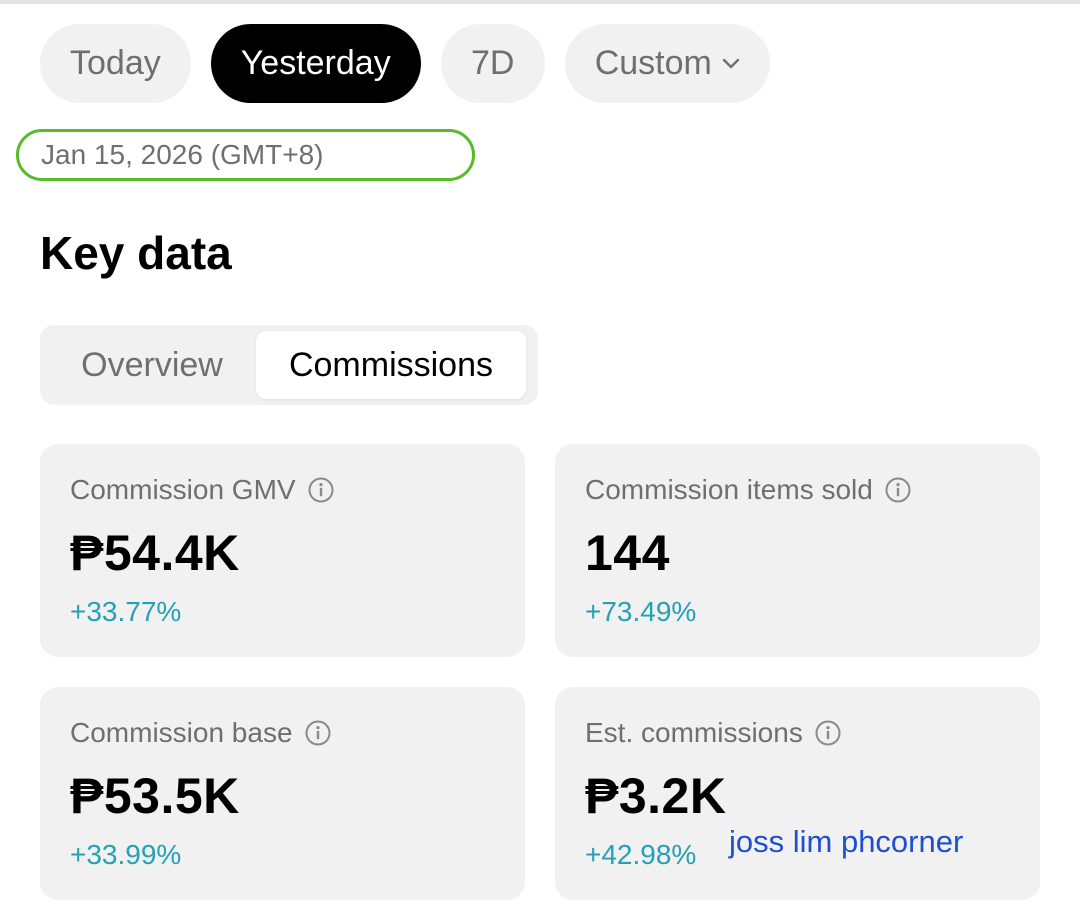 This screenshot has width=1080, height=920. I want to click on metric-card-commission-gmv: Commission GMV ₱54.4K +33.77%, so click(282, 550).